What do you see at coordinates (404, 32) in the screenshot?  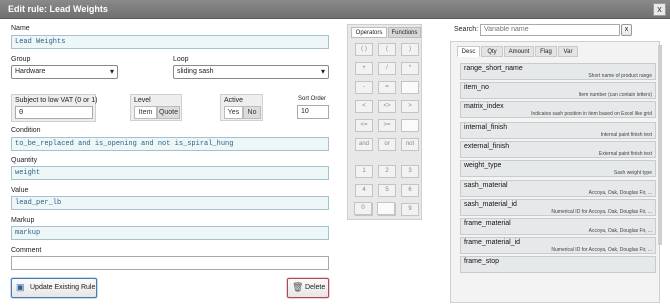 I see `tab-functions: Functions` at bounding box center [404, 32].